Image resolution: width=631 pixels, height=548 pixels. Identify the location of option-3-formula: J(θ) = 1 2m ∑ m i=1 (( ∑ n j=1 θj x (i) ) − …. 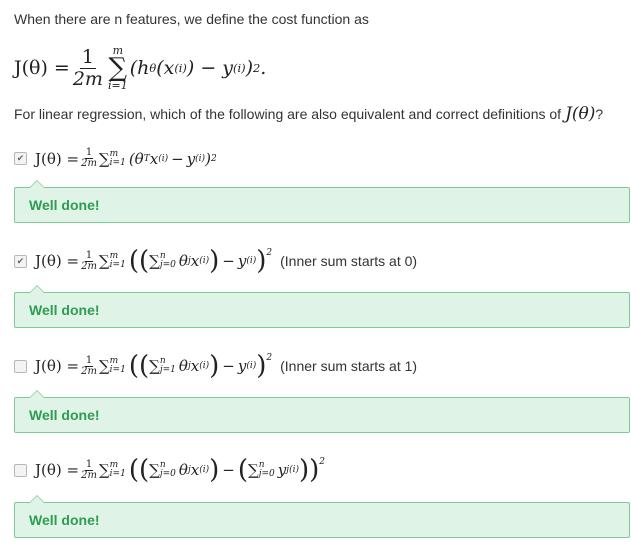
(226, 366).